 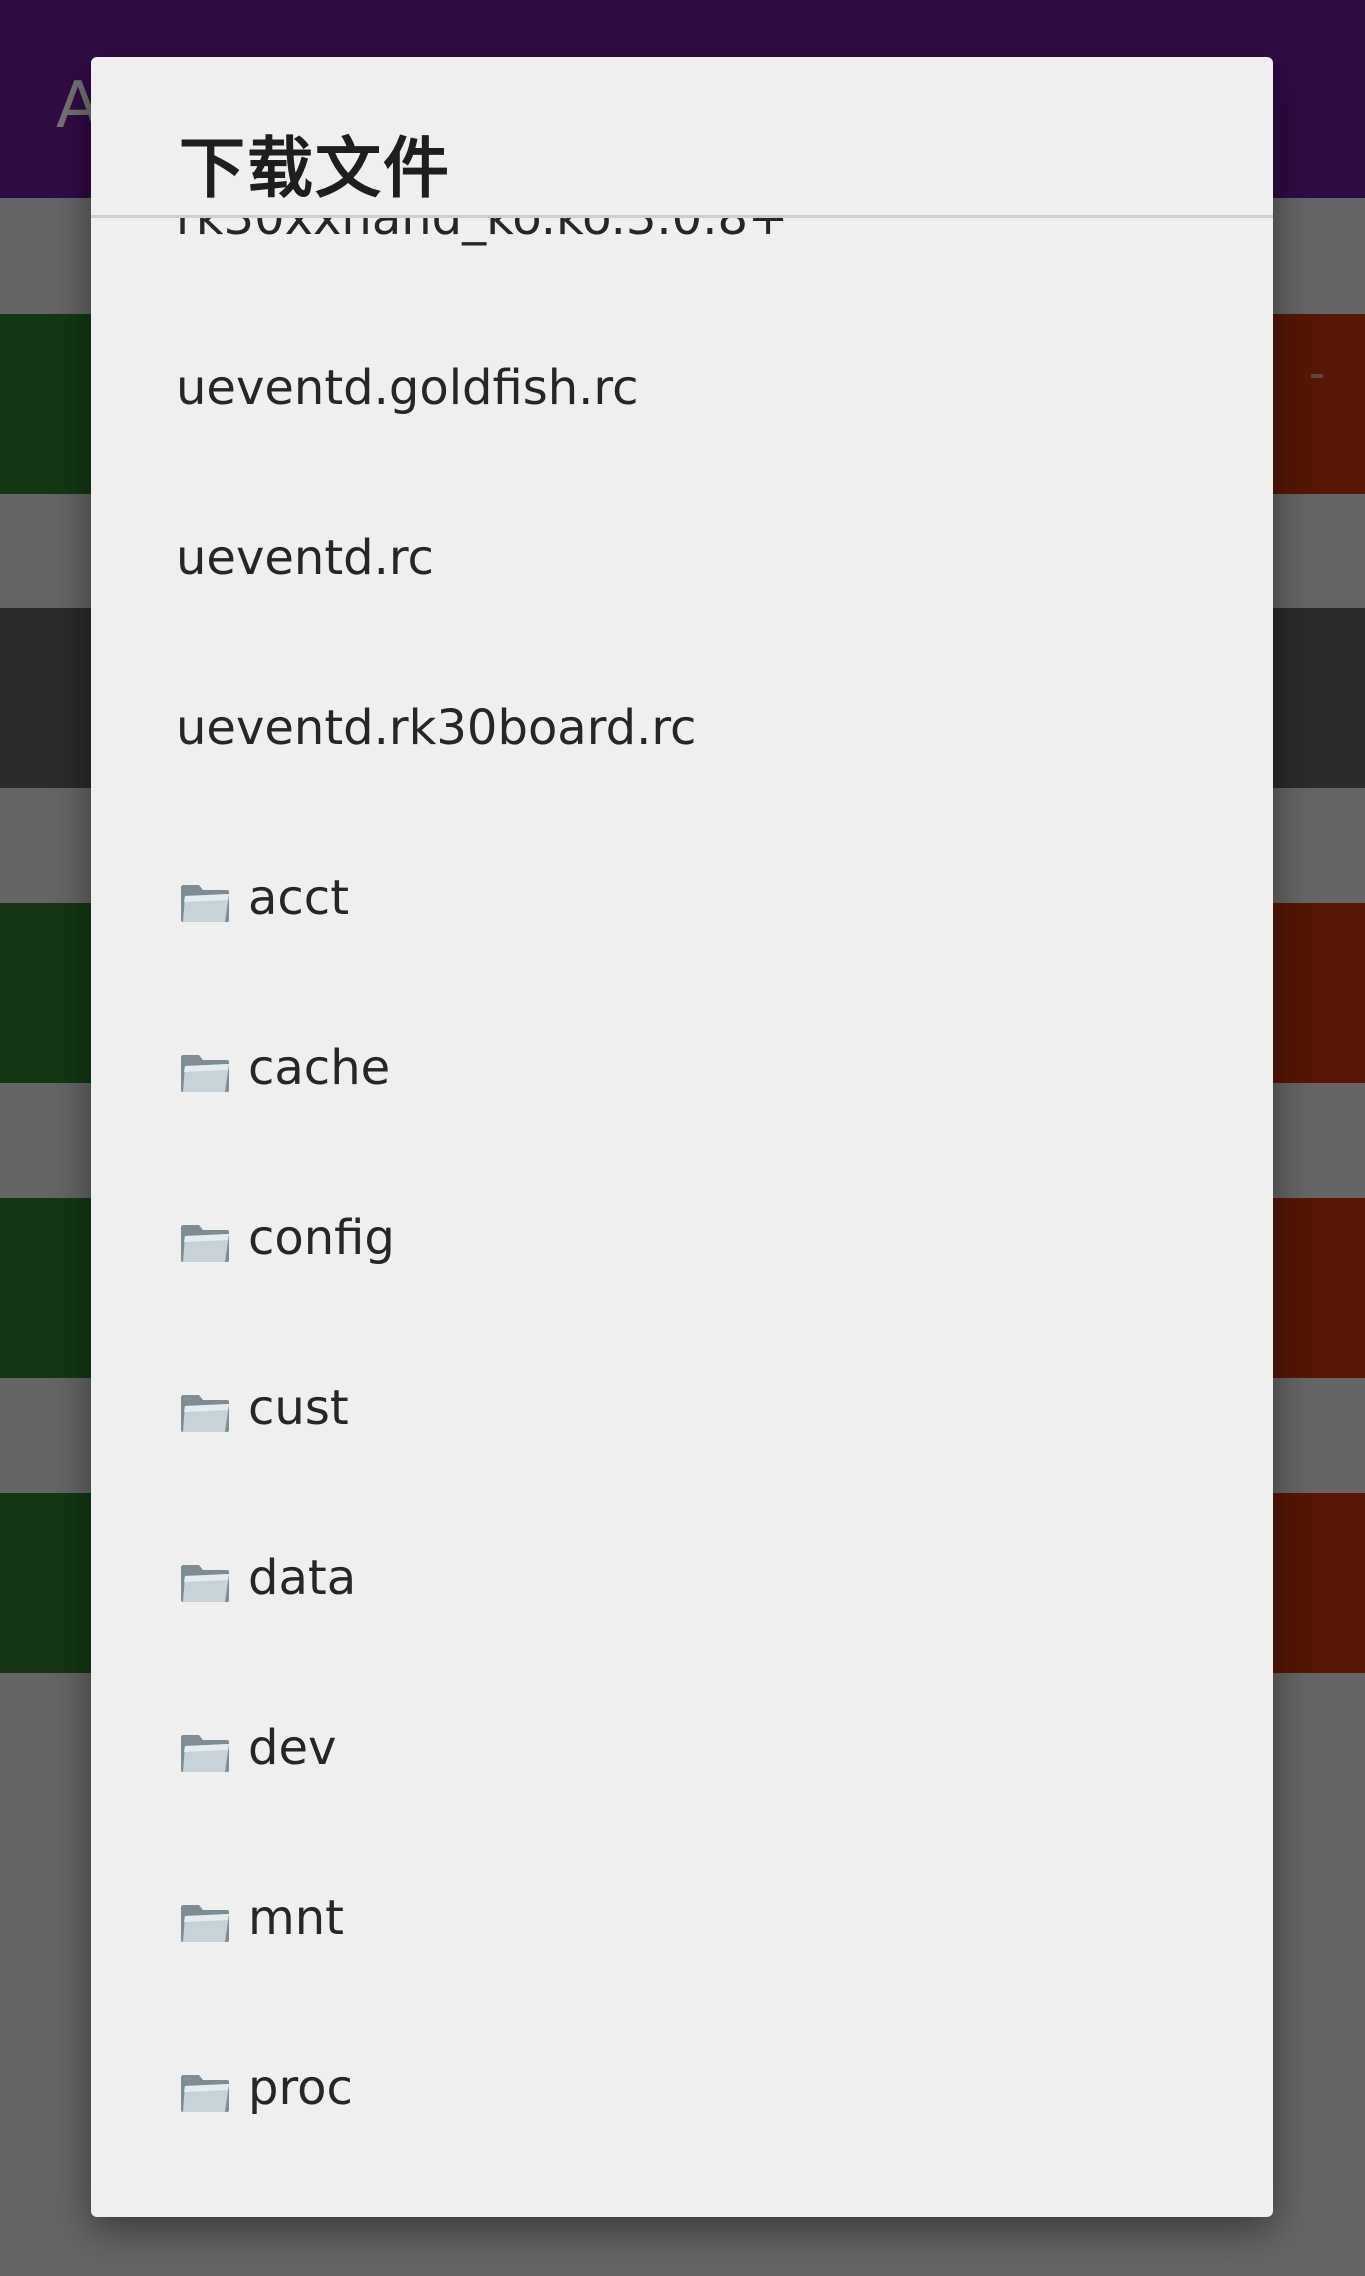 What do you see at coordinates (315, 168) in the screenshot?
I see `dialog-title: 下载文件` at bounding box center [315, 168].